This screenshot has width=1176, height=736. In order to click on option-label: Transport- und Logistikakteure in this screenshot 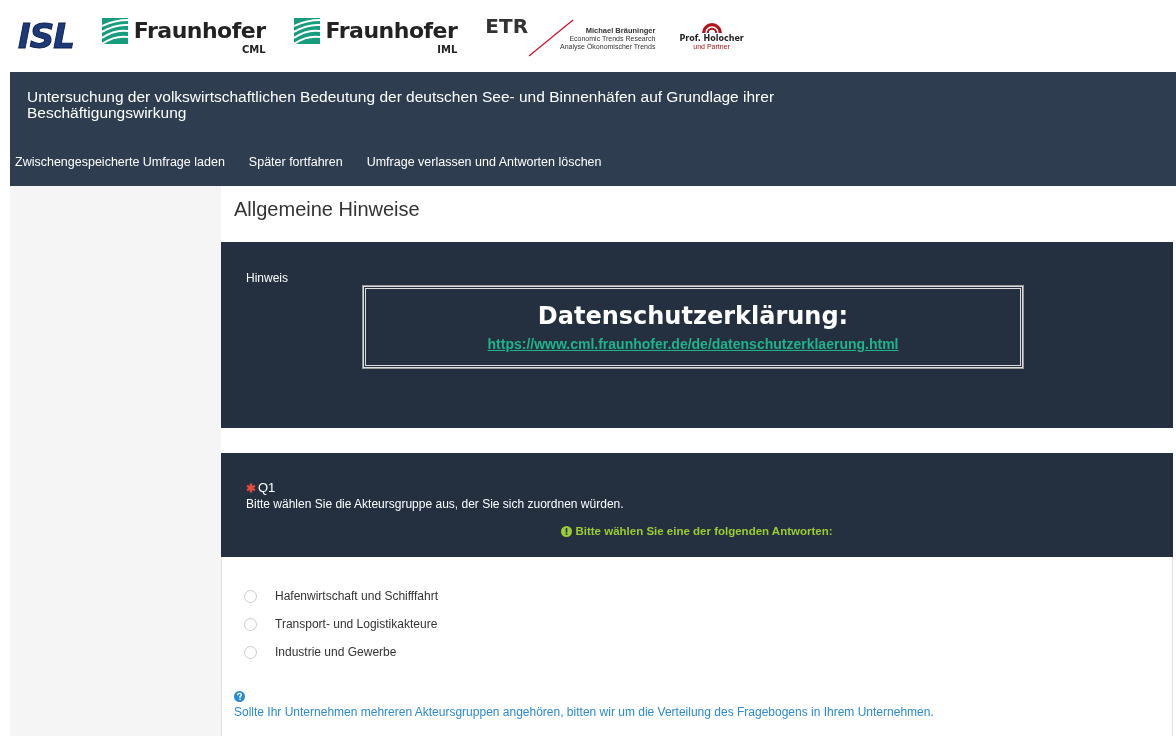, I will do `click(356, 624)`.